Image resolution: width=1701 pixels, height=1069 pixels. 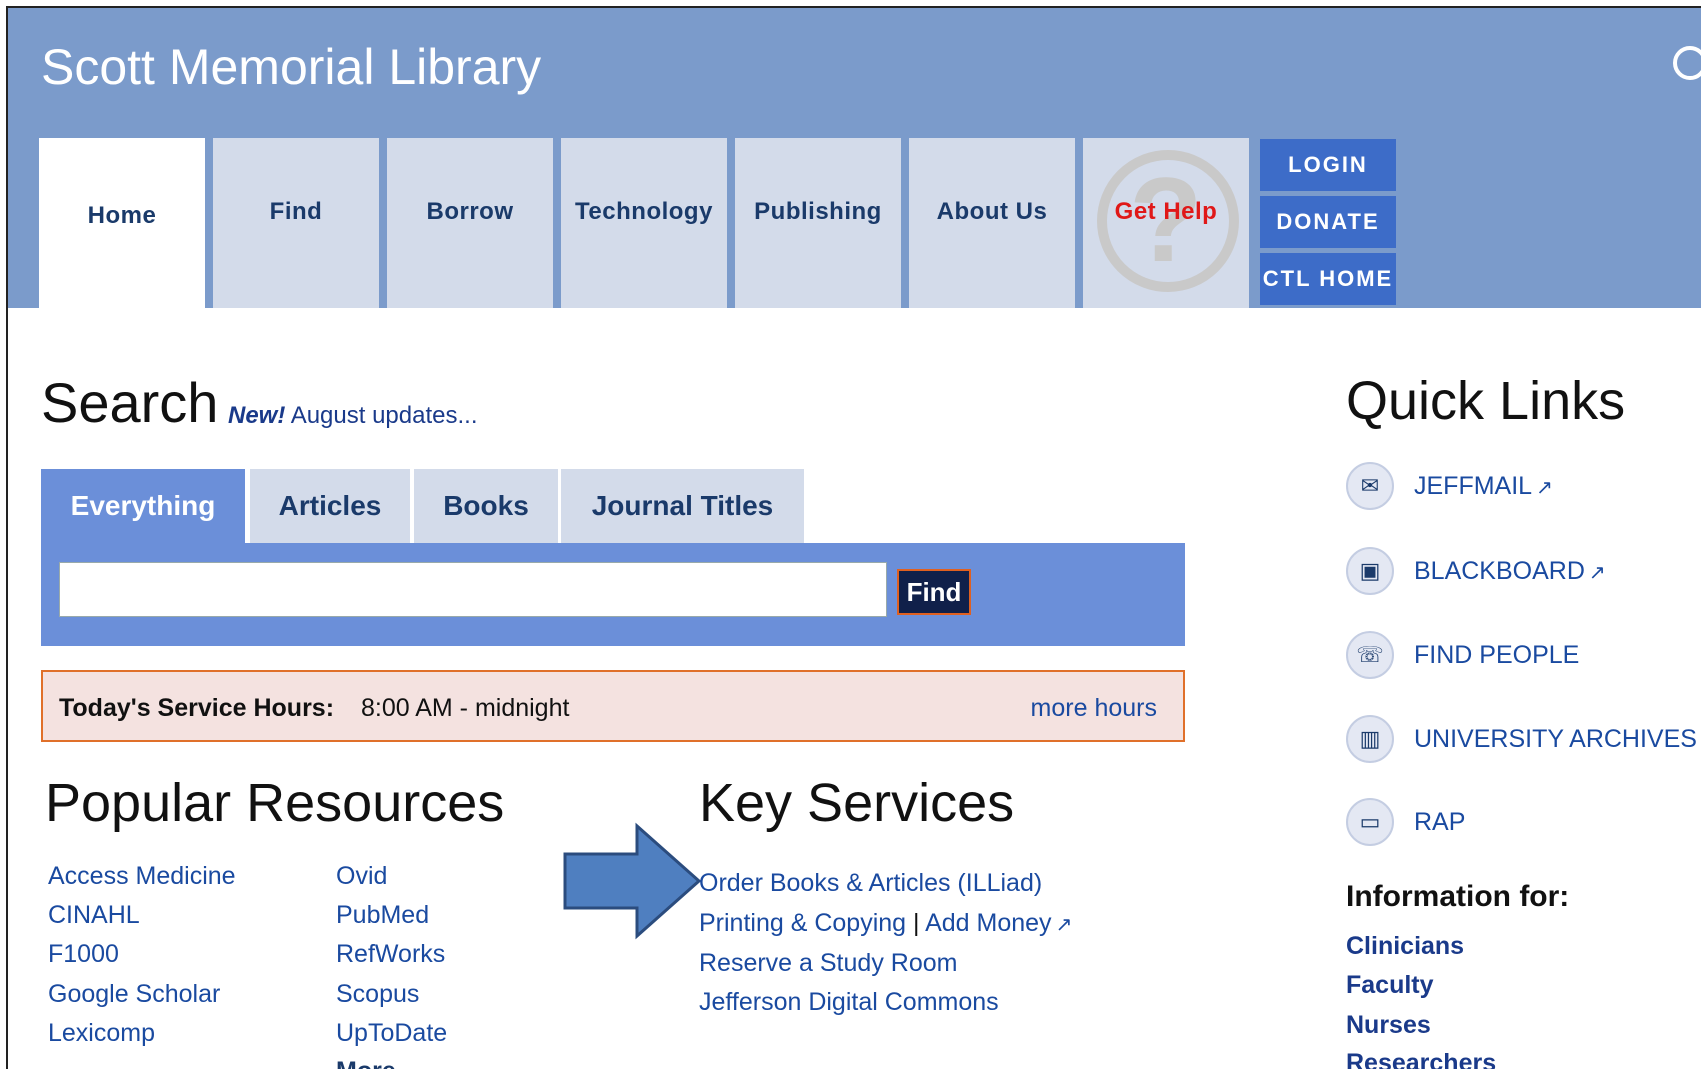 I want to click on nav-tab-get-help: ? Get Help, so click(x=1166, y=223).